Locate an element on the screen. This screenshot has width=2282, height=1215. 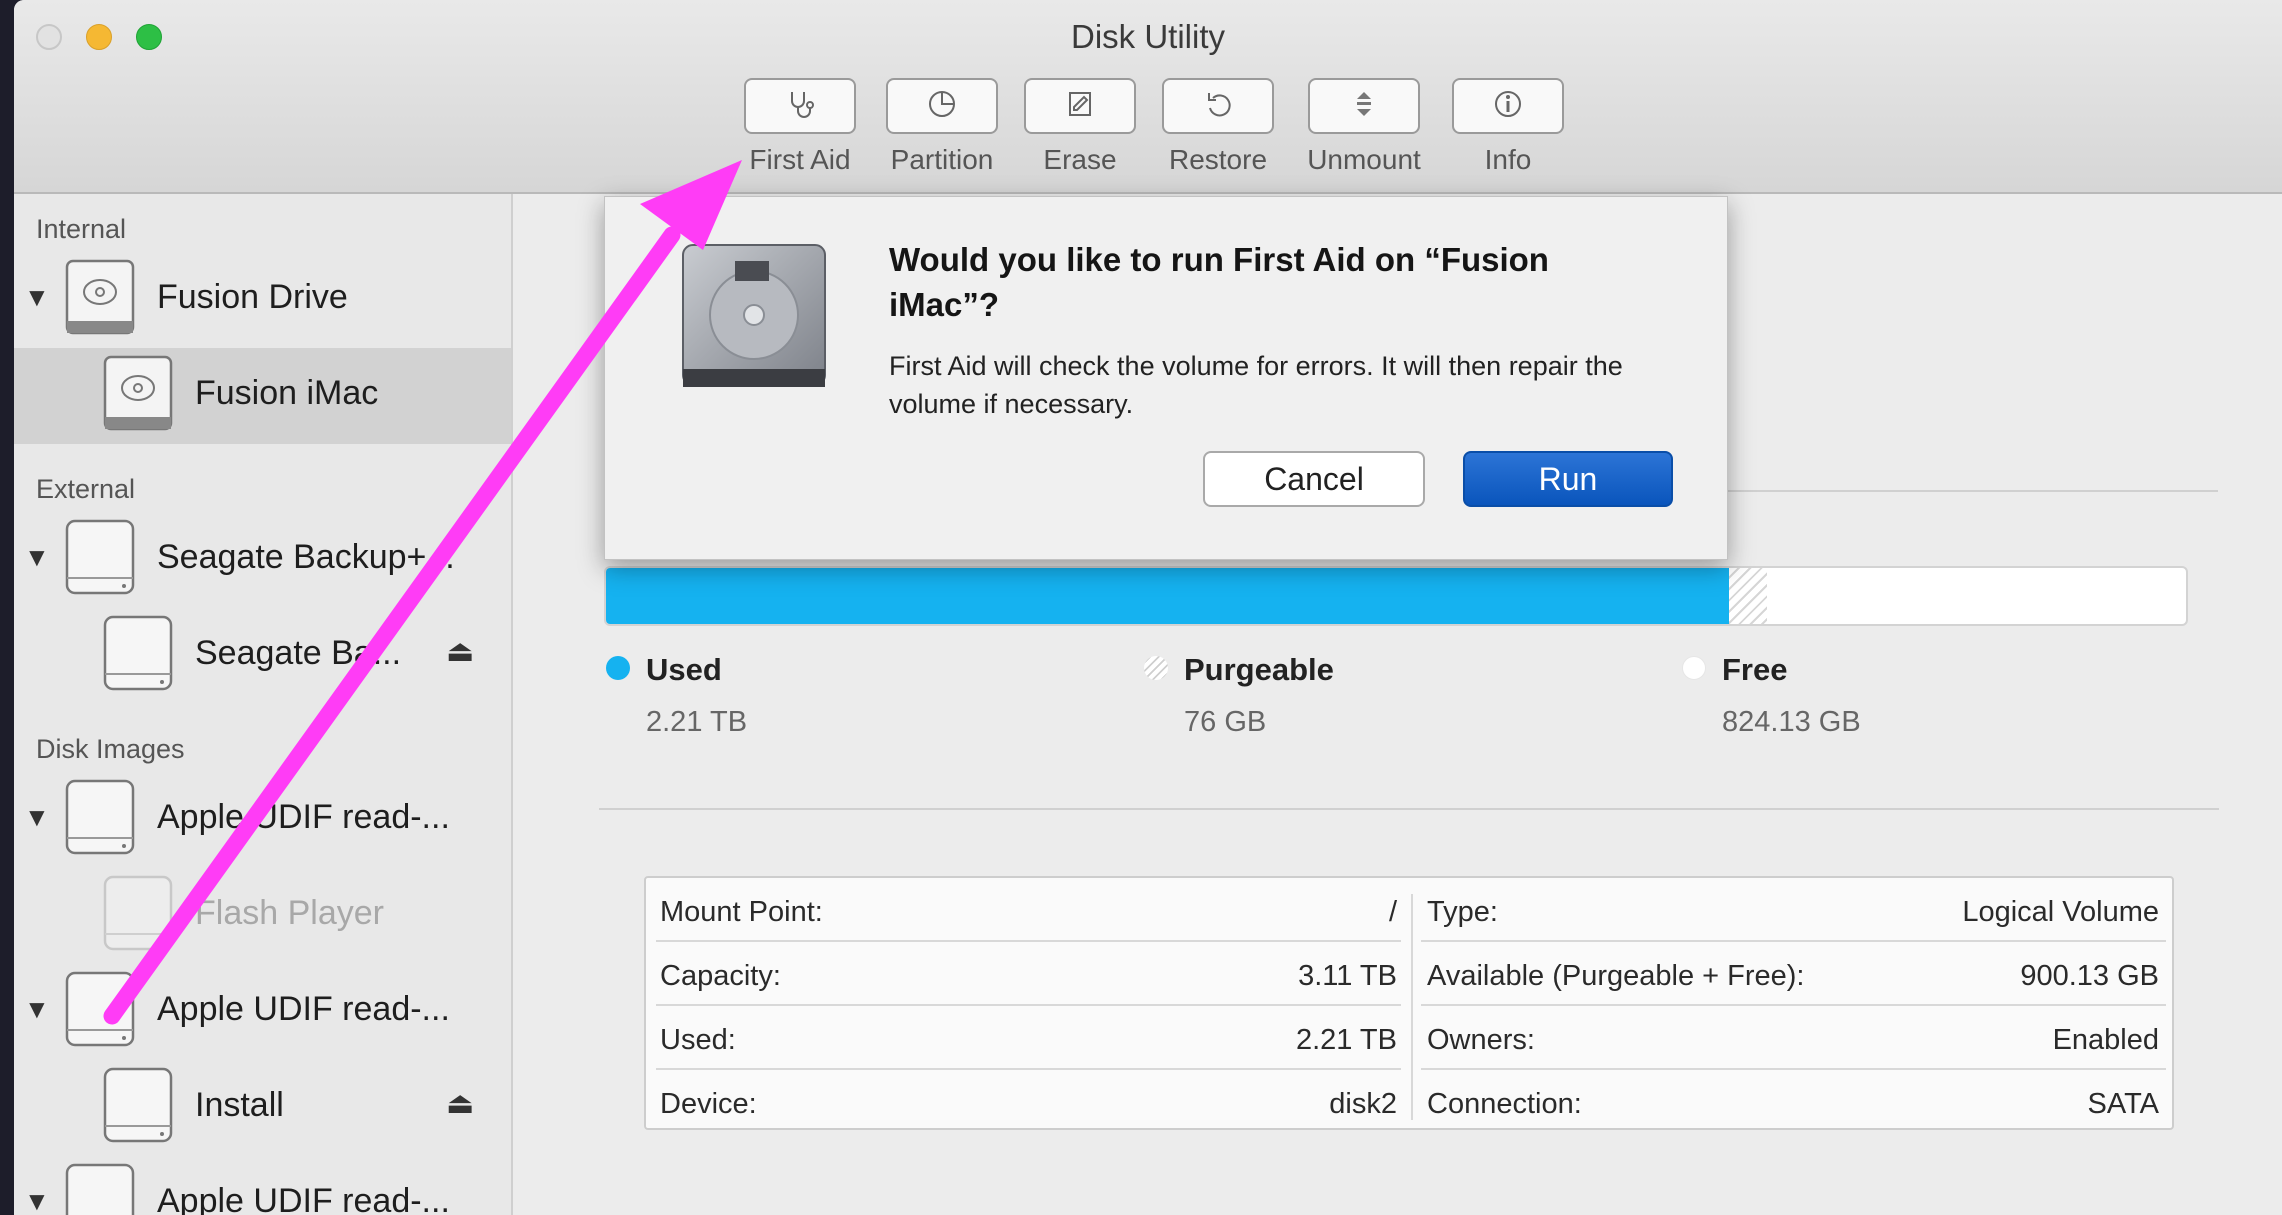
usage-bar is located at coordinates (1396, 596).